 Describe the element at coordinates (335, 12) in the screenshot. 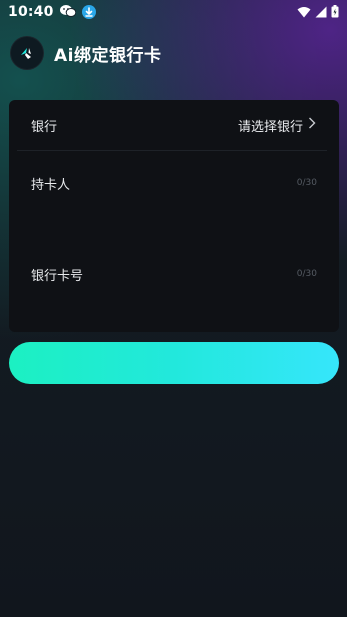

I see `battery-icon` at that location.